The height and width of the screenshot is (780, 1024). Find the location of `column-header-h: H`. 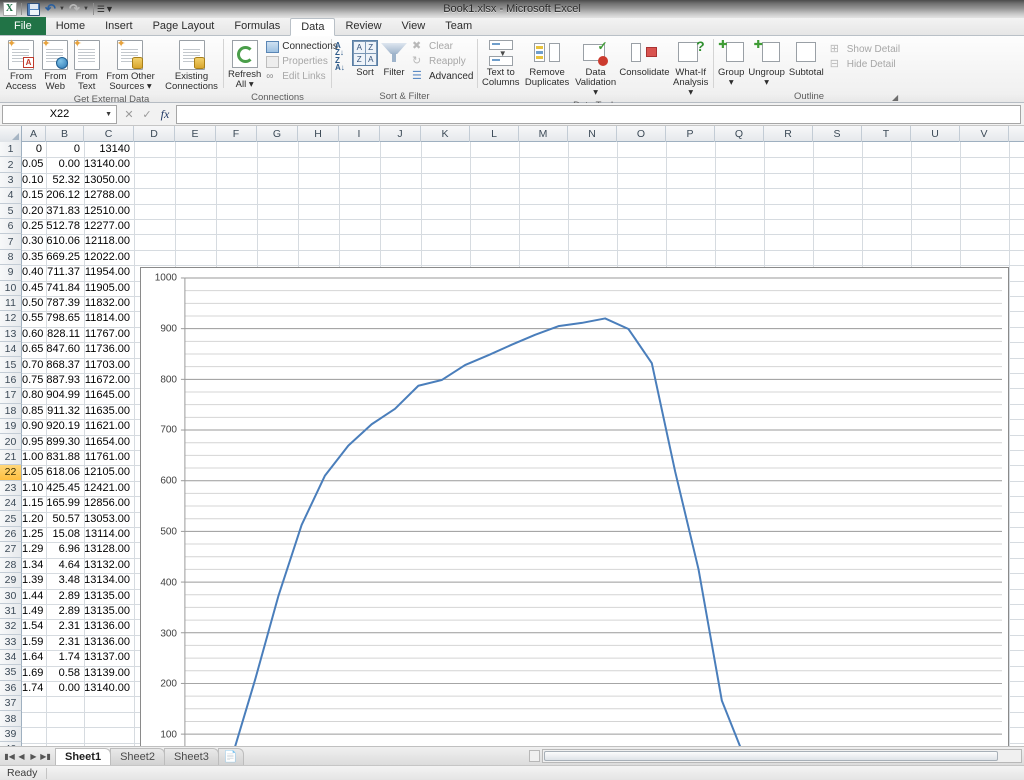

column-header-h: H is located at coordinates (318, 134).